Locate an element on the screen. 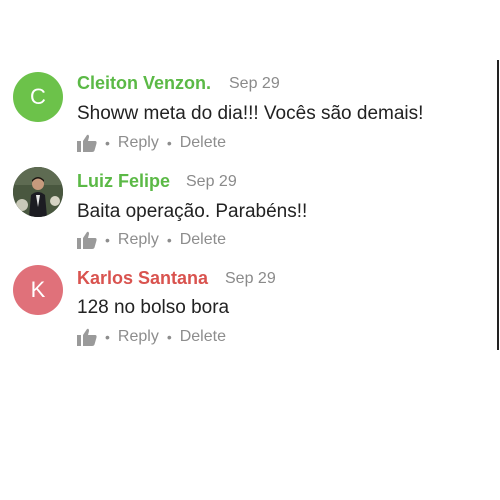 Image resolution: width=500 pixels, height=500 pixels. avatar-initial: C is located at coordinates (38, 96).